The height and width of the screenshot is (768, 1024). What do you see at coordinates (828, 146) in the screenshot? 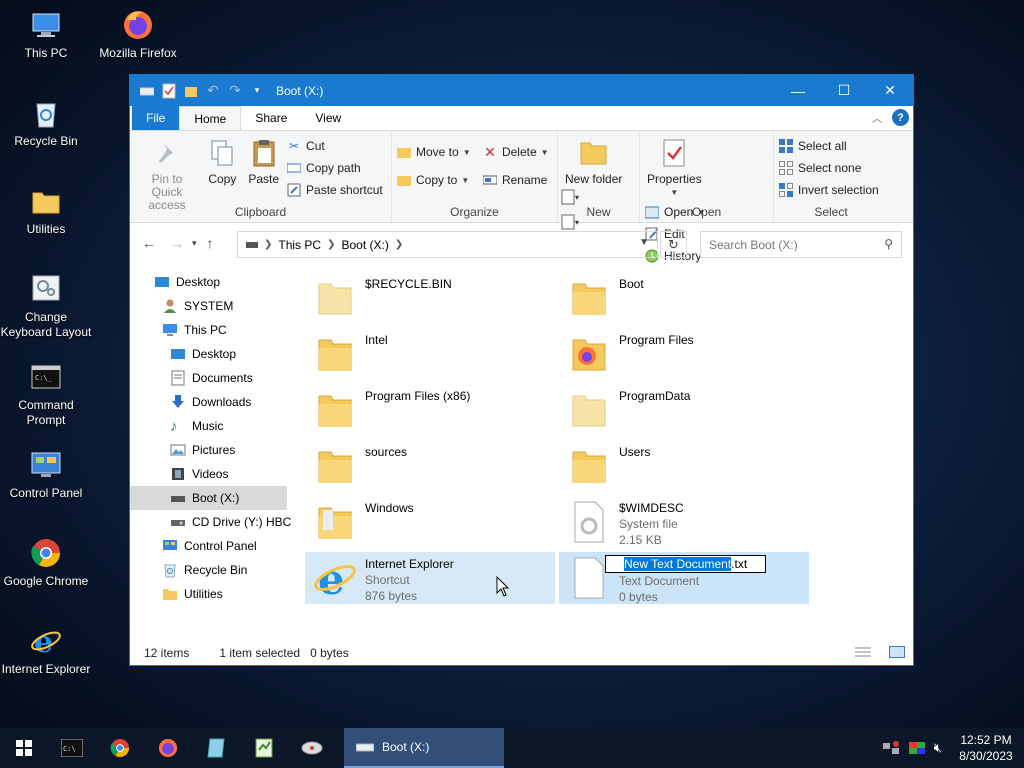
I see `select-all-button: Select all` at bounding box center [828, 146].